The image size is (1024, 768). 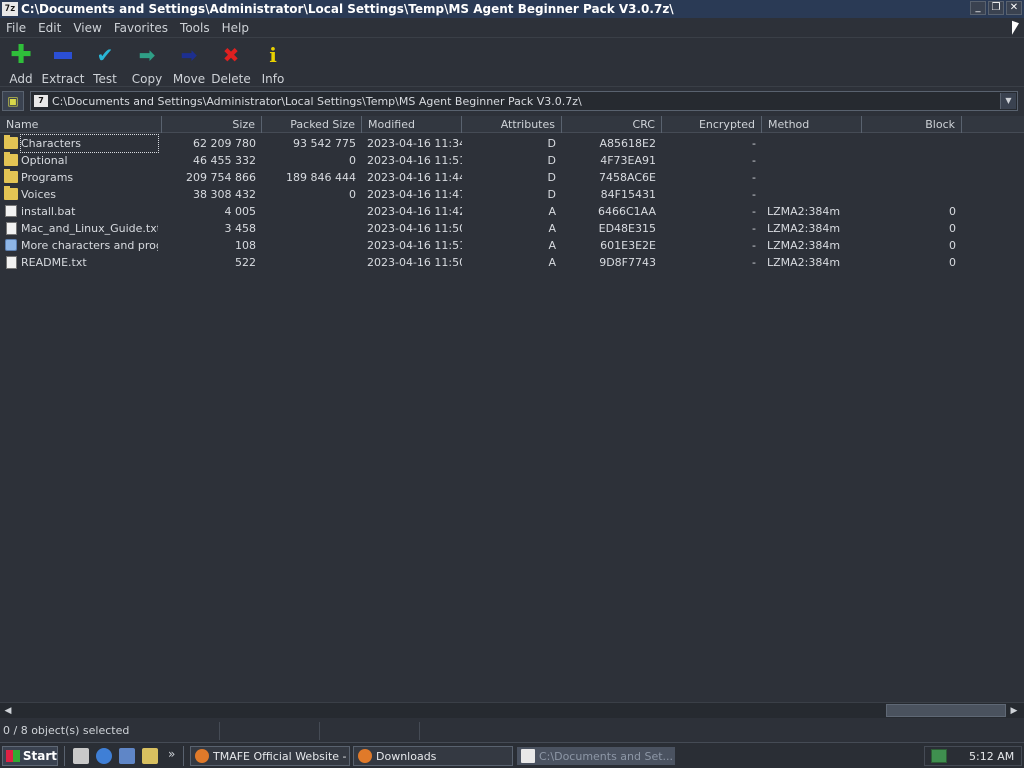 I want to click on menu-view: View, so click(x=87, y=28).